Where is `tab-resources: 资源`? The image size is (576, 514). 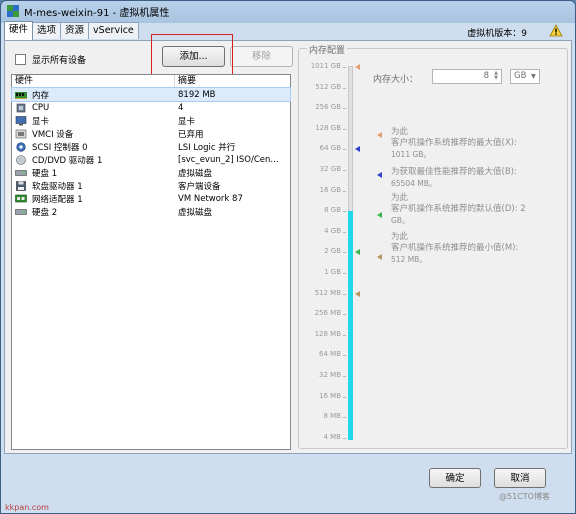
tab-resources: 资源 is located at coordinates (75, 30).